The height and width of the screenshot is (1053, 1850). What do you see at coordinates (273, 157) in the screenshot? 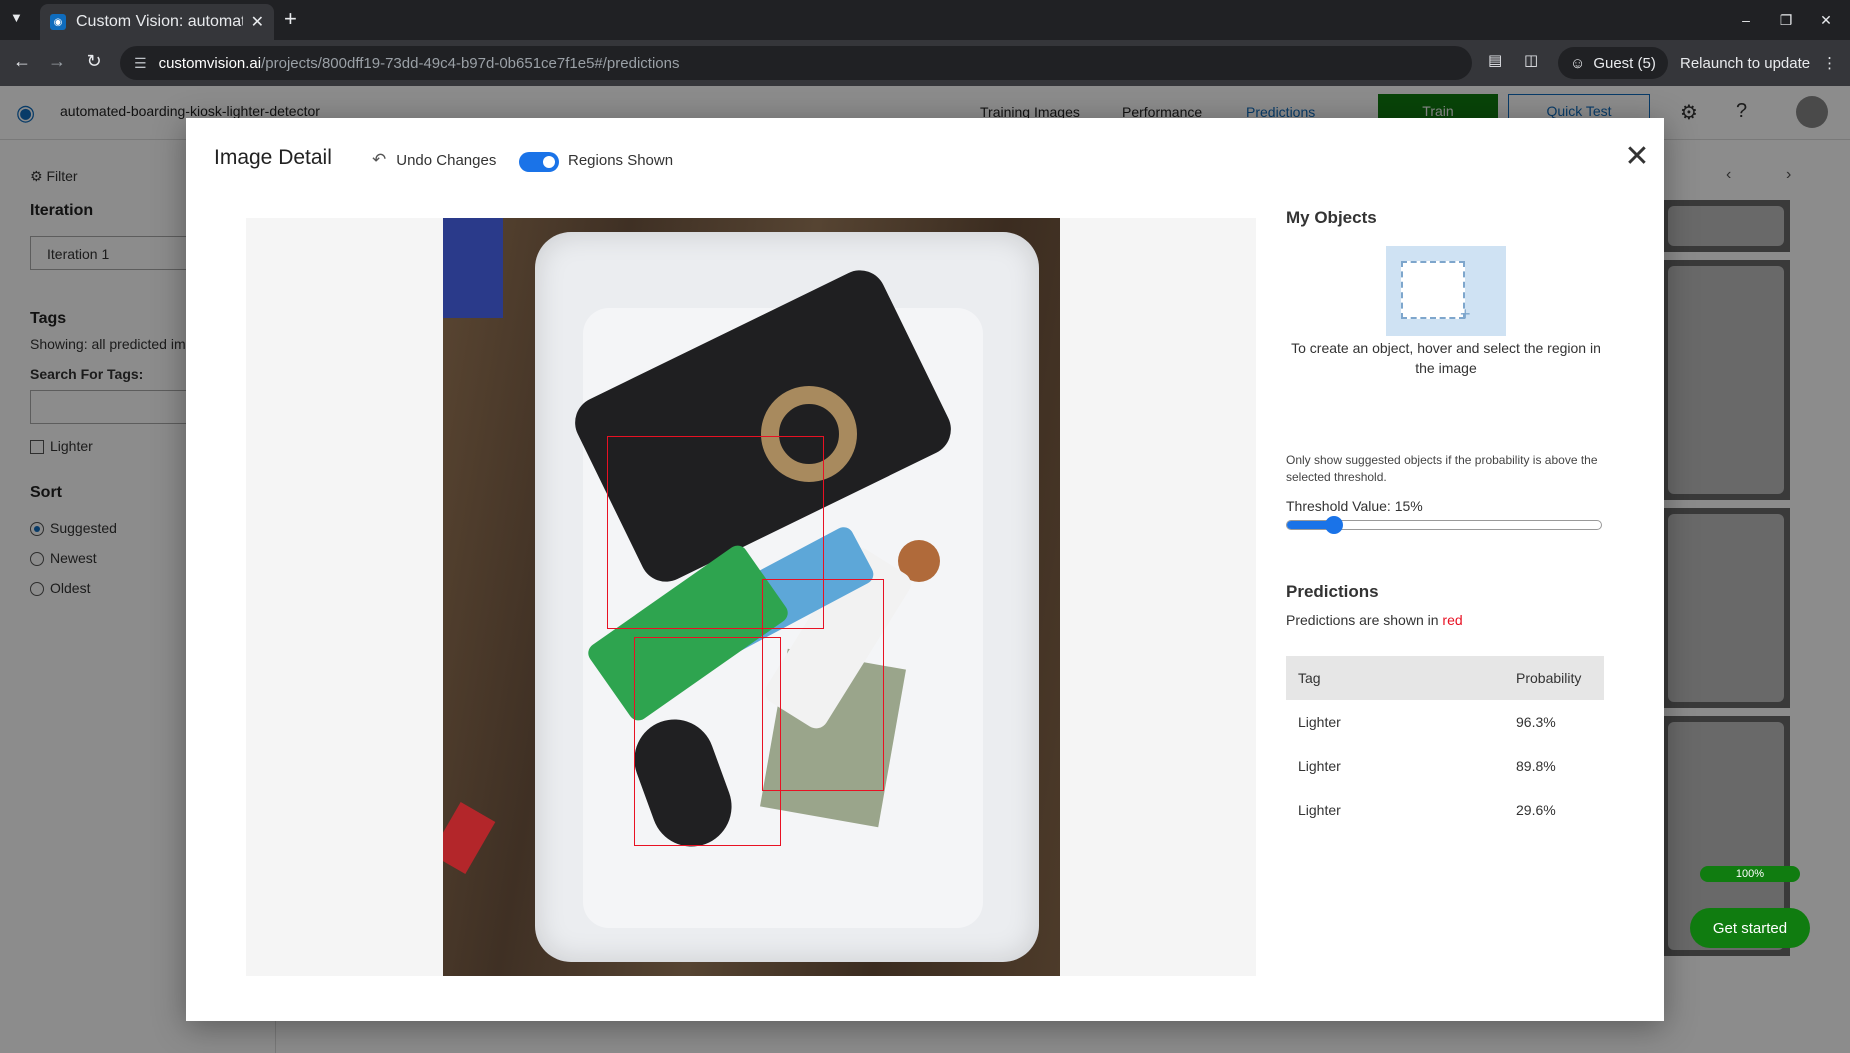
I see `modal-title: Image Detail` at bounding box center [273, 157].